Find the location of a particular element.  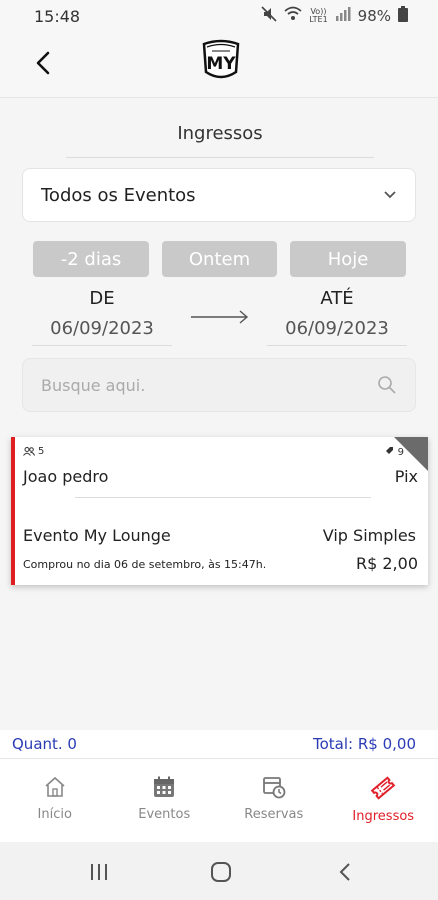

ticket-icon is located at coordinates (383, 788).